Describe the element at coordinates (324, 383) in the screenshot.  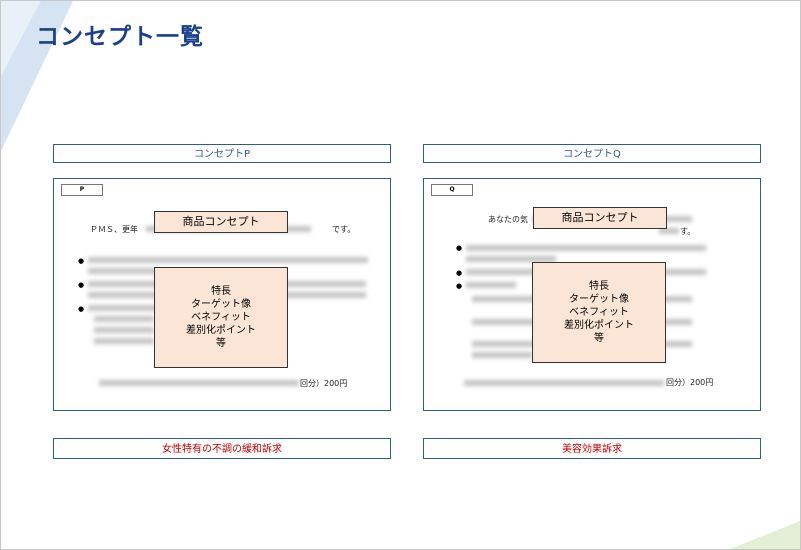
I see `concept-p-price: 回分）200円` at that location.